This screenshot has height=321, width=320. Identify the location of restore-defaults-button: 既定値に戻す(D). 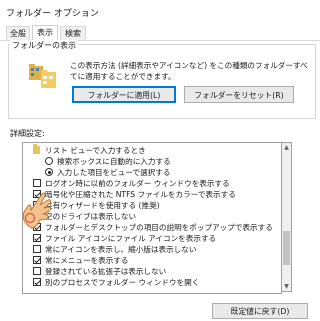
(260, 311).